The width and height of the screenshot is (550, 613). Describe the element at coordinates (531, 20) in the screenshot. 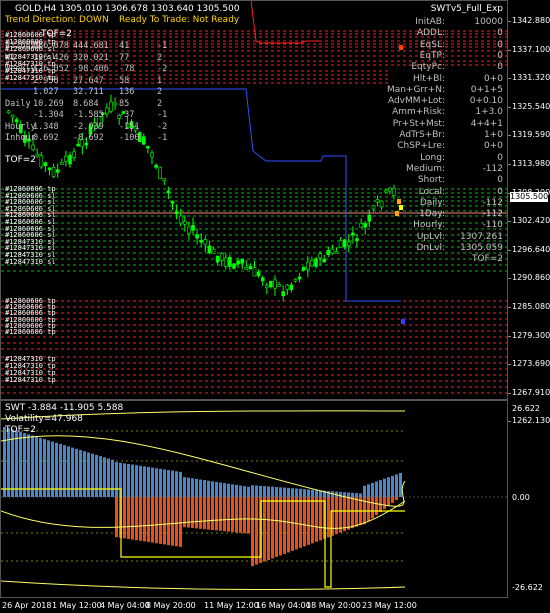

I see `price-tick-label: 1342.880` at that location.